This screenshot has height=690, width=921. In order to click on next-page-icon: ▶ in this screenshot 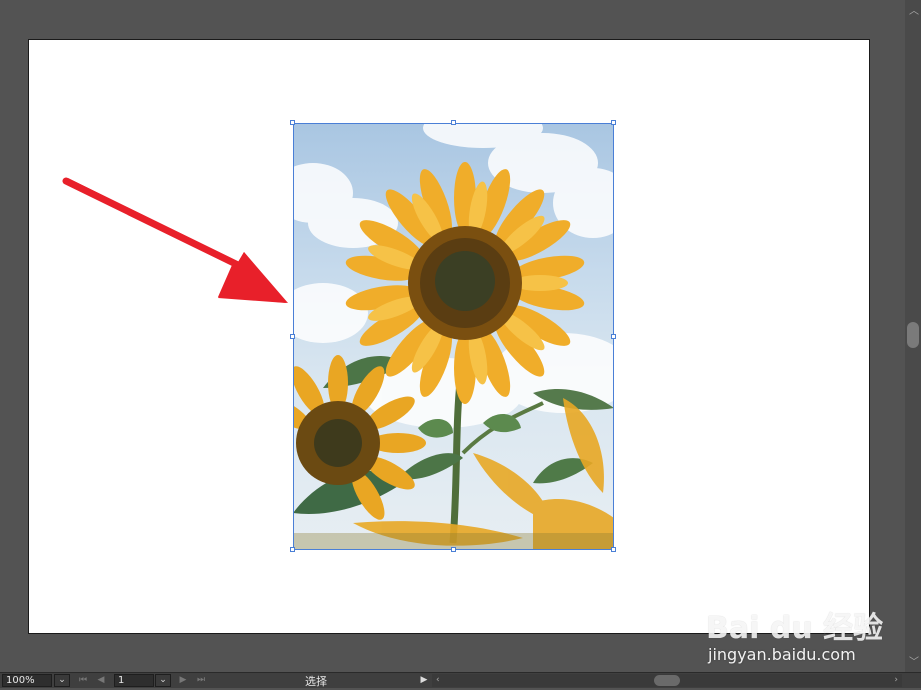, I will do `click(183, 680)`.